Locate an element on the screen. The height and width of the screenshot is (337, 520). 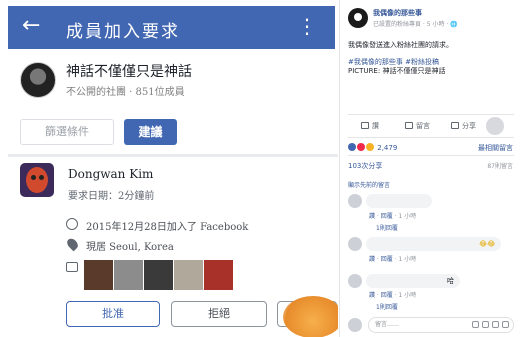
top-app-bar: ← 成員加入要求 ⋮ is located at coordinates (171, 27).